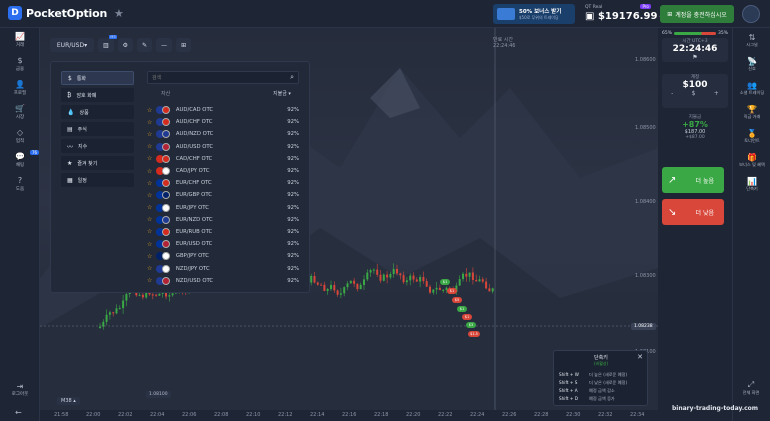 Image resolution: width=770 pixels, height=421 pixels. What do you see at coordinates (119, 13) in the screenshot?
I see `favorite-star-icon: ★` at bounding box center [119, 13].